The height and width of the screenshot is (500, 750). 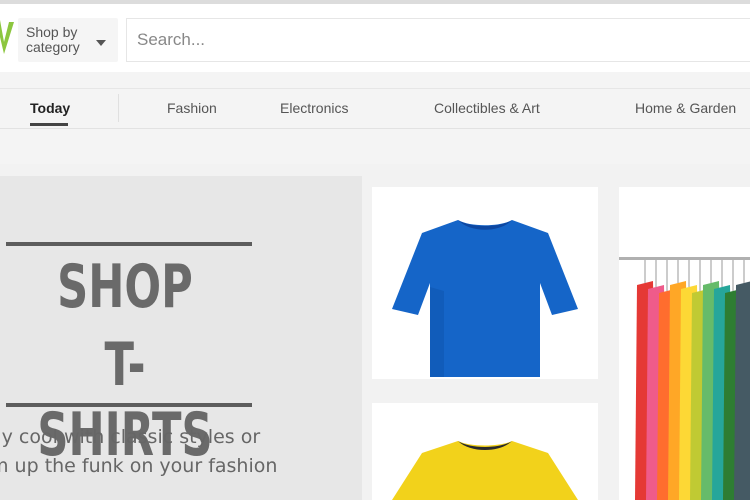 What do you see at coordinates (125, 287) in the screenshot?
I see `hero-title-line1: SHOP` at bounding box center [125, 287].